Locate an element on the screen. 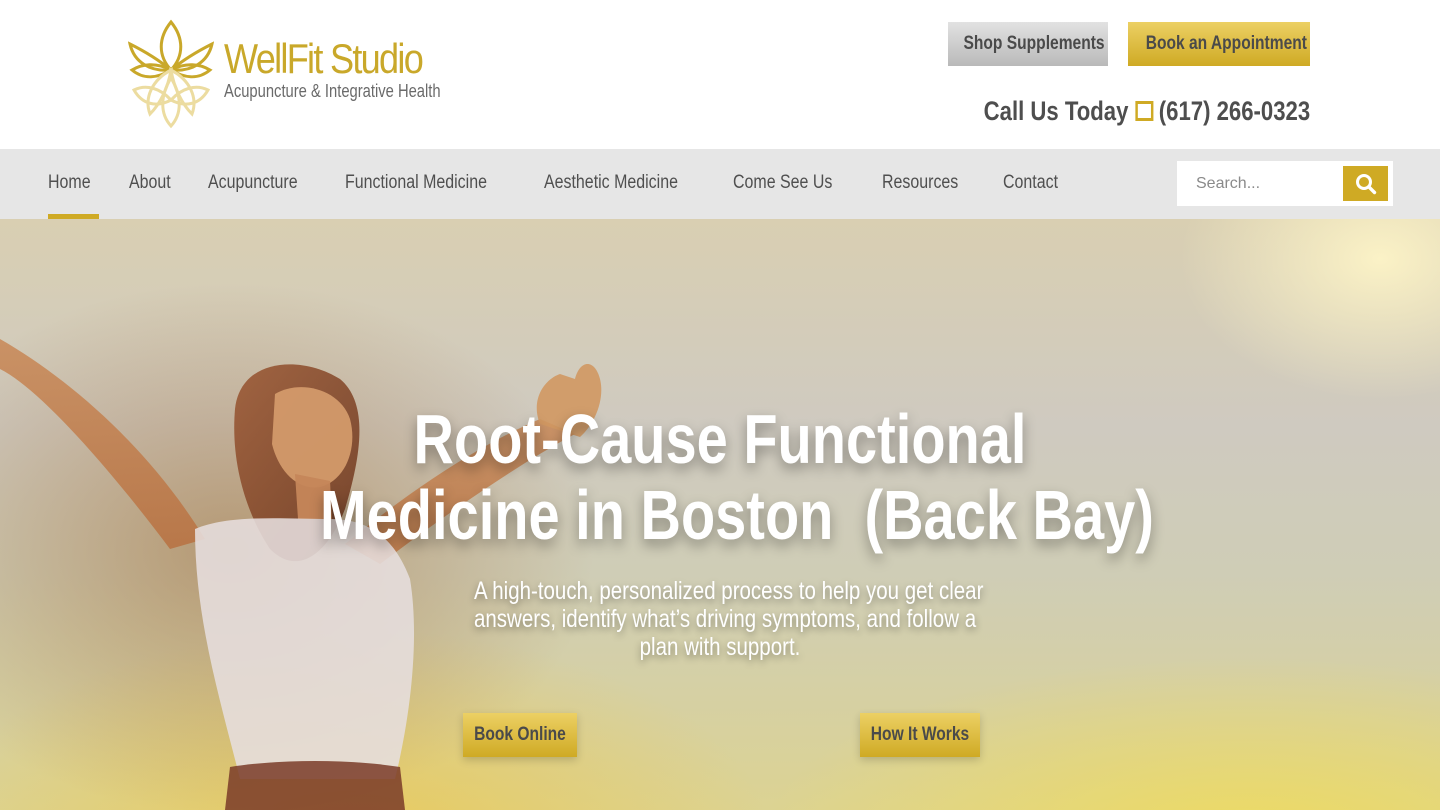 Image resolution: width=1440 pixels, height=810 pixels. nav-item-acupuncture: Acupuncture is located at coordinates (261, 184).